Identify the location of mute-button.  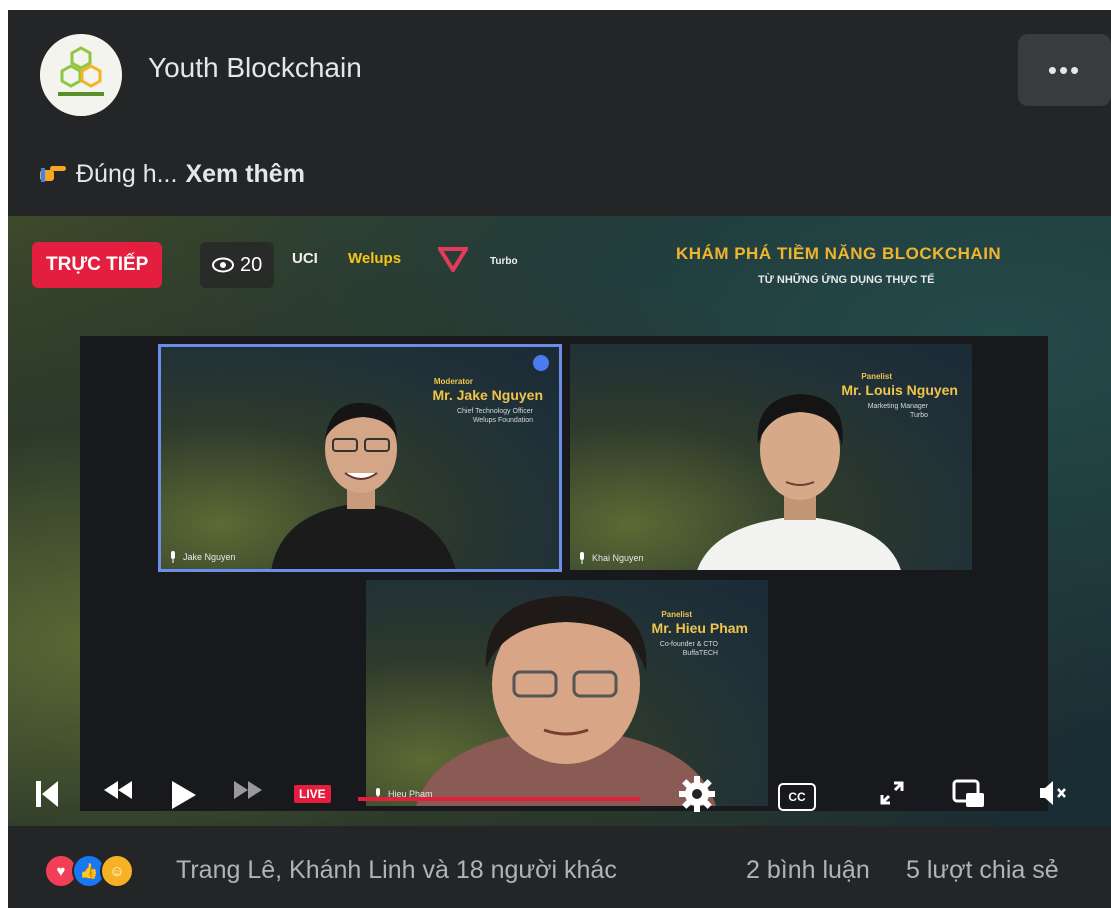
(1053, 793).